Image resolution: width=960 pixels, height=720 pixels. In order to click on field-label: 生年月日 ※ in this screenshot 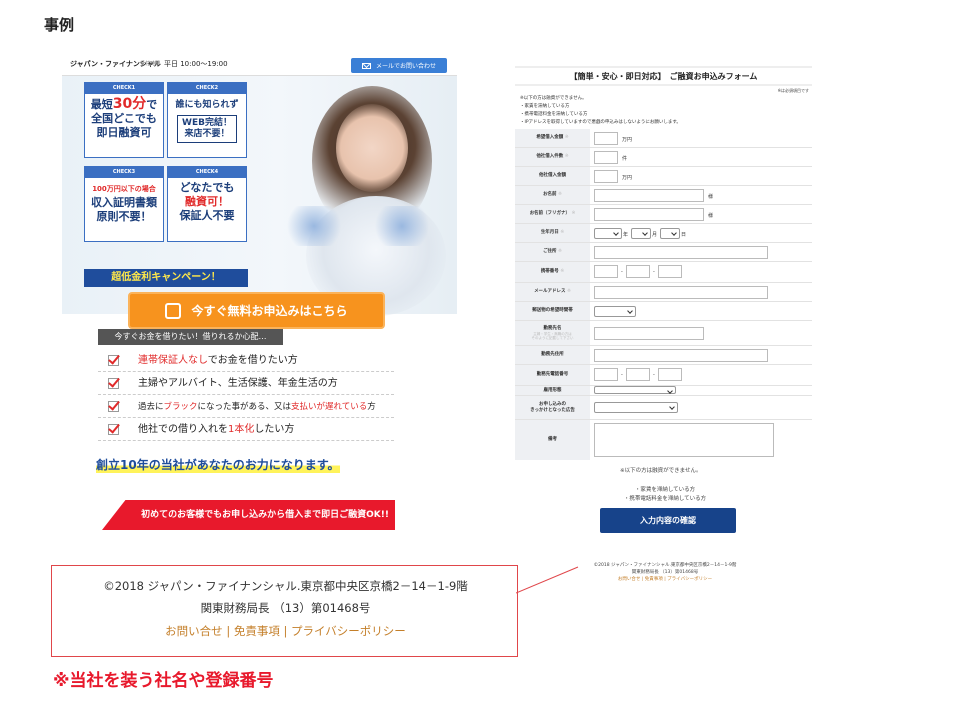, I will do `click(552, 233)`.